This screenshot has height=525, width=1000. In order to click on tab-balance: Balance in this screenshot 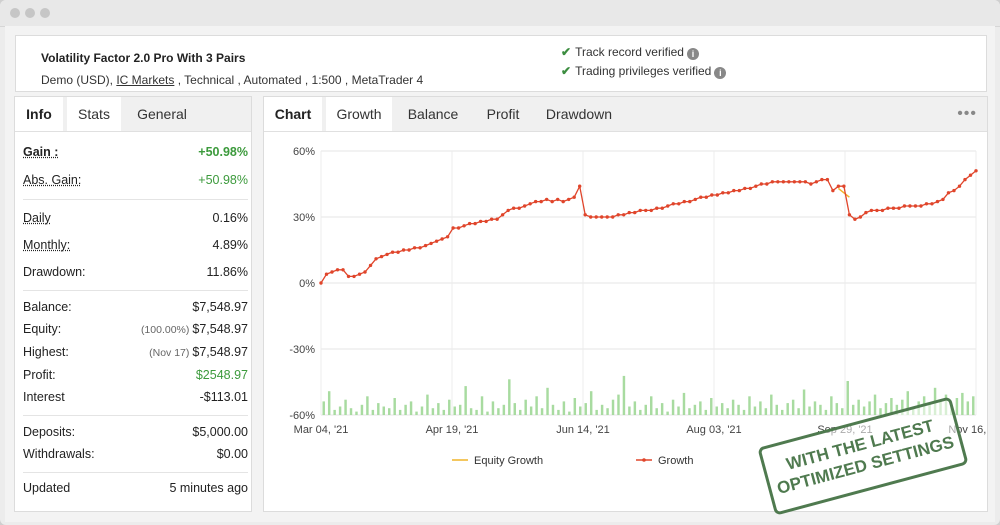, I will do `click(433, 114)`.